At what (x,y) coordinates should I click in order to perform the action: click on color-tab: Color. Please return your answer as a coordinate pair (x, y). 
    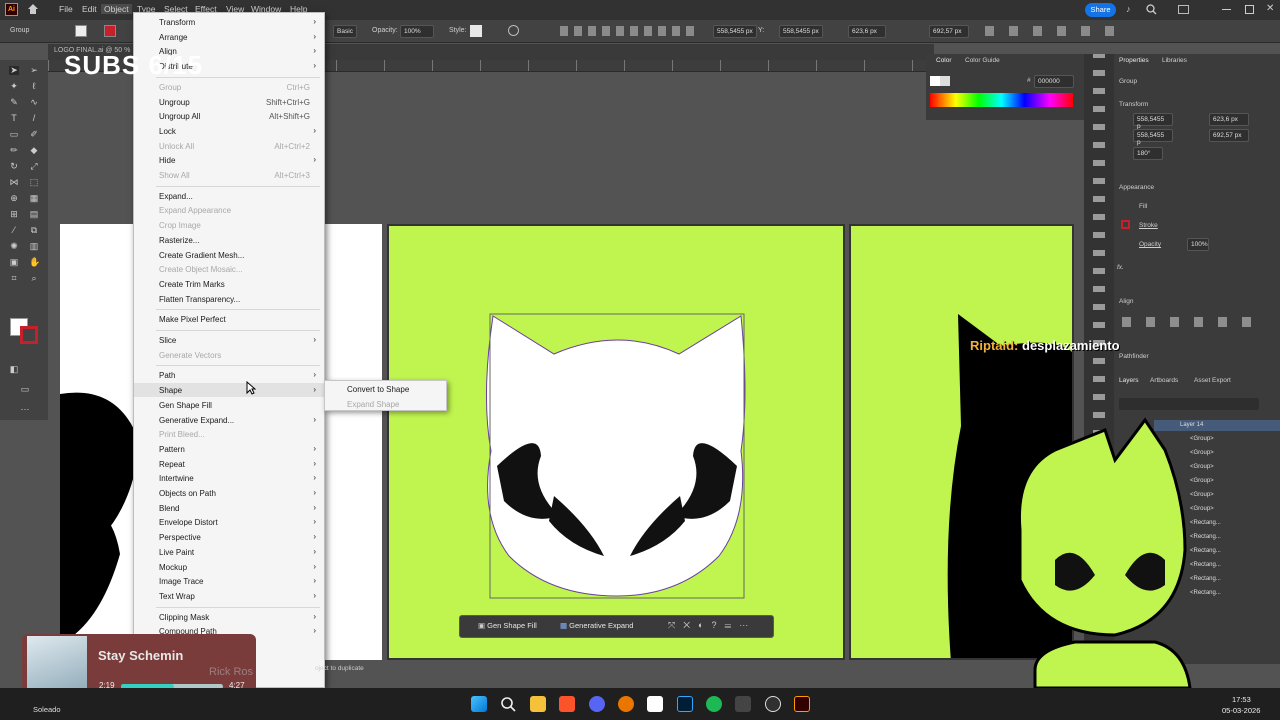
    Looking at the image, I should click on (944, 60).